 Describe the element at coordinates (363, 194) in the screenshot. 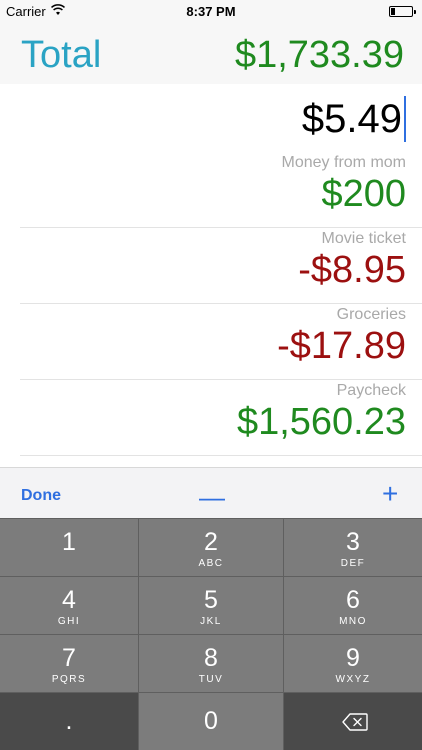

I see `transaction-amount: $200` at that location.